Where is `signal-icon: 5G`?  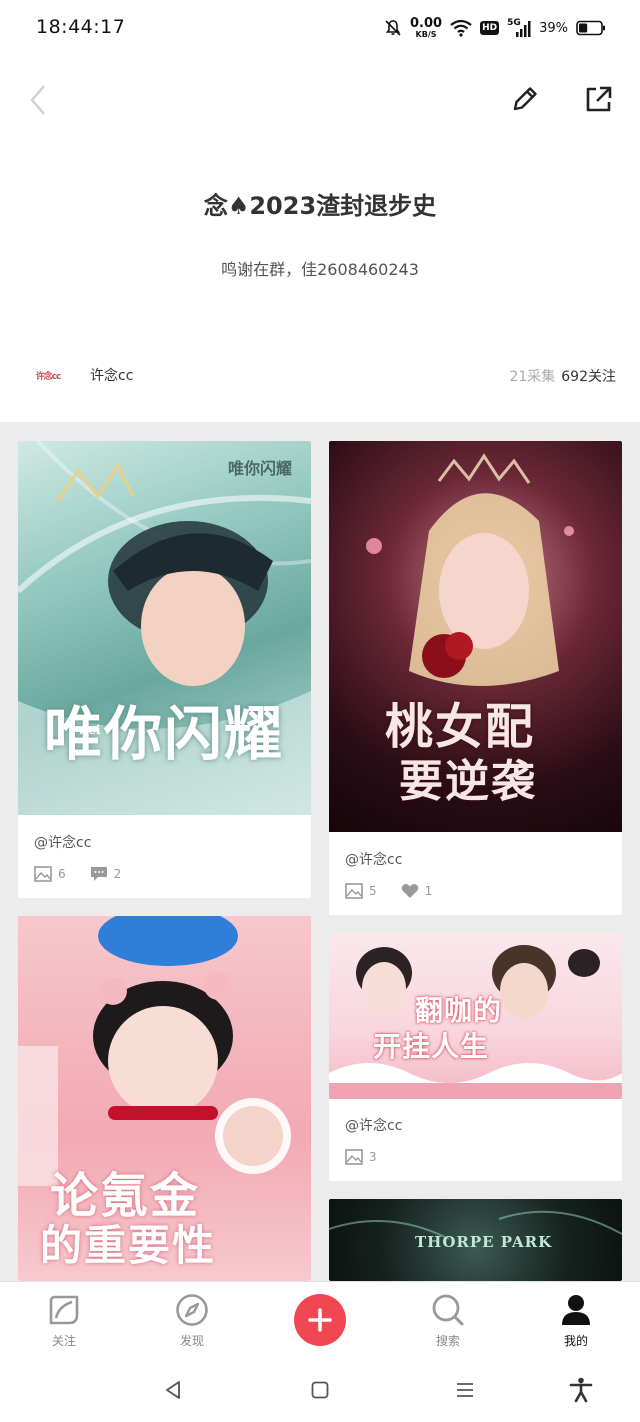
signal-icon: 5G is located at coordinates (519, 28).